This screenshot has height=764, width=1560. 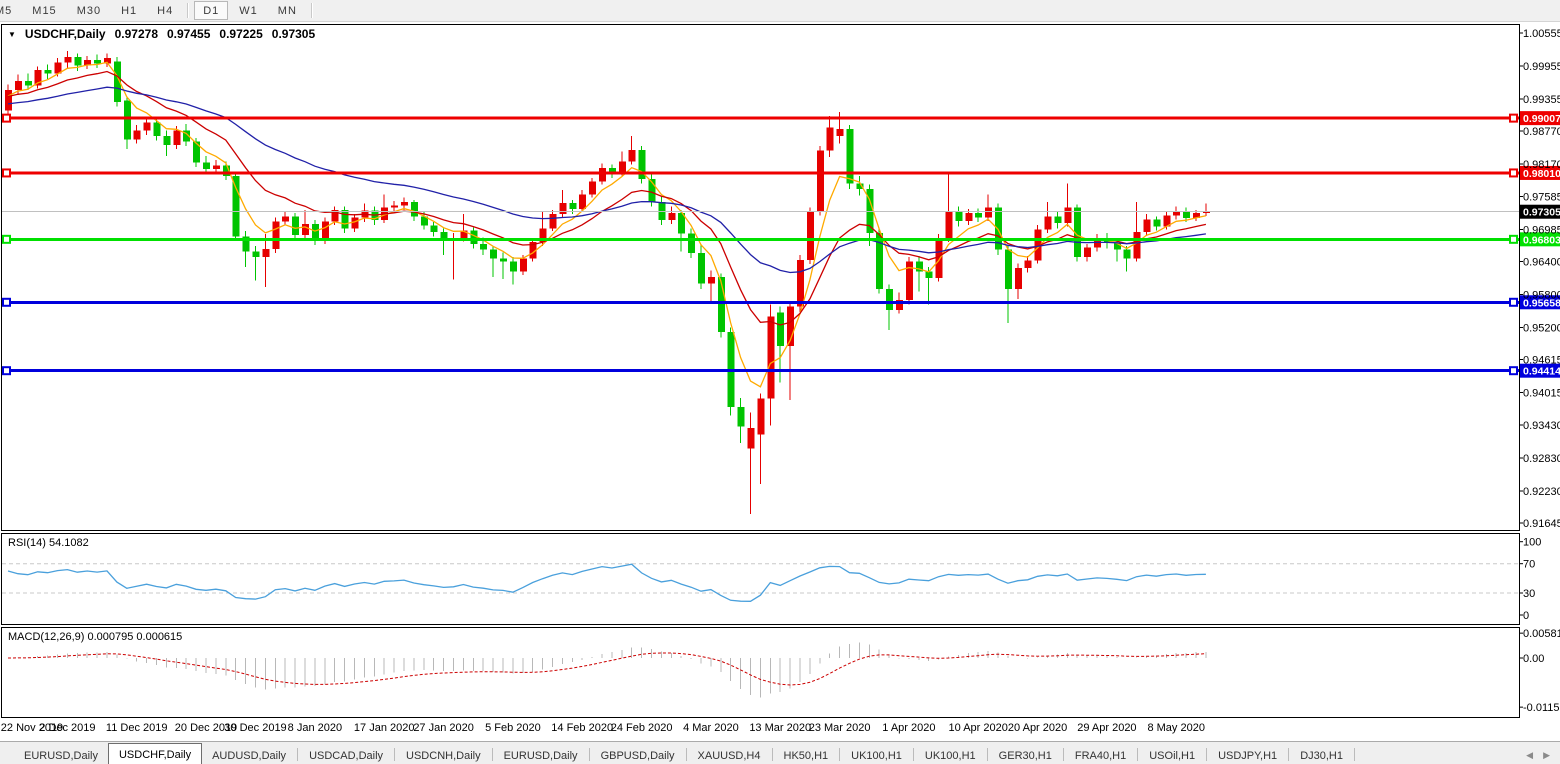 I want to click on chart-tab-USDJPY-H1: USDJPY,H1, so click(x=1247, y=755).